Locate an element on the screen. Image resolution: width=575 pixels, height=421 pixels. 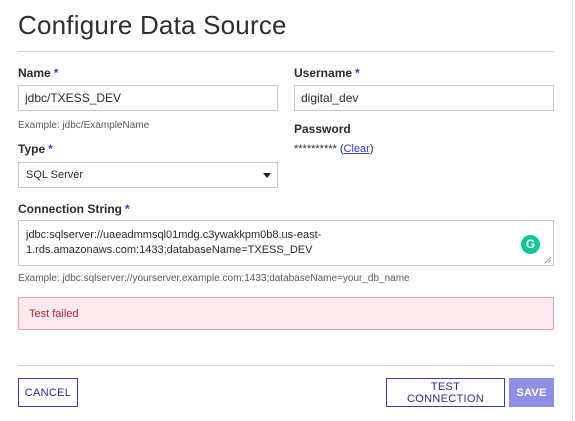
username-label: Username * is located at coordinates (327, 73).